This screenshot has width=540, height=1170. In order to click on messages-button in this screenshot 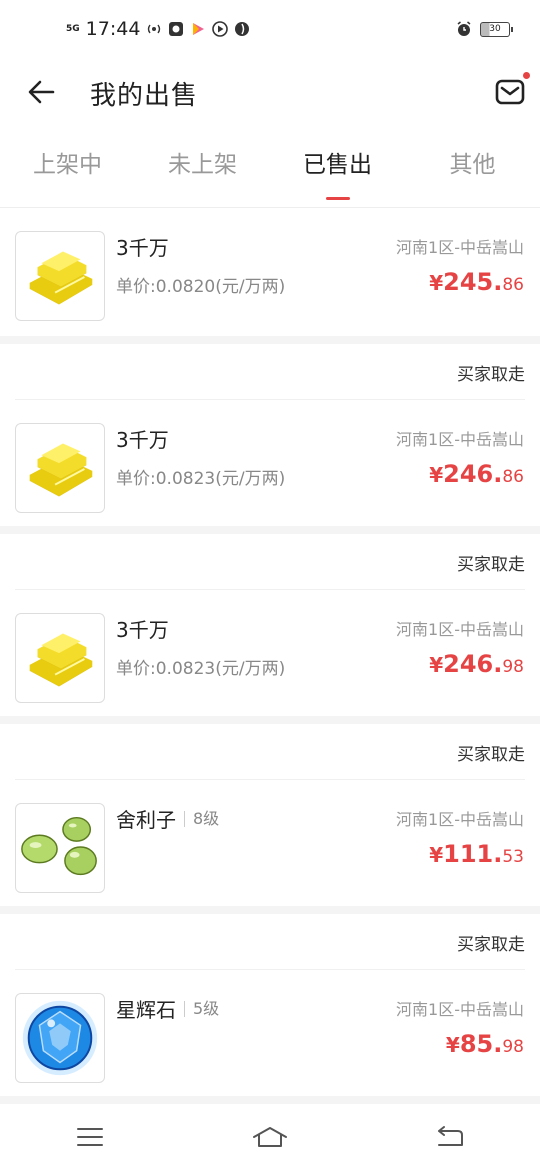, I will do `click(512, 90)`.